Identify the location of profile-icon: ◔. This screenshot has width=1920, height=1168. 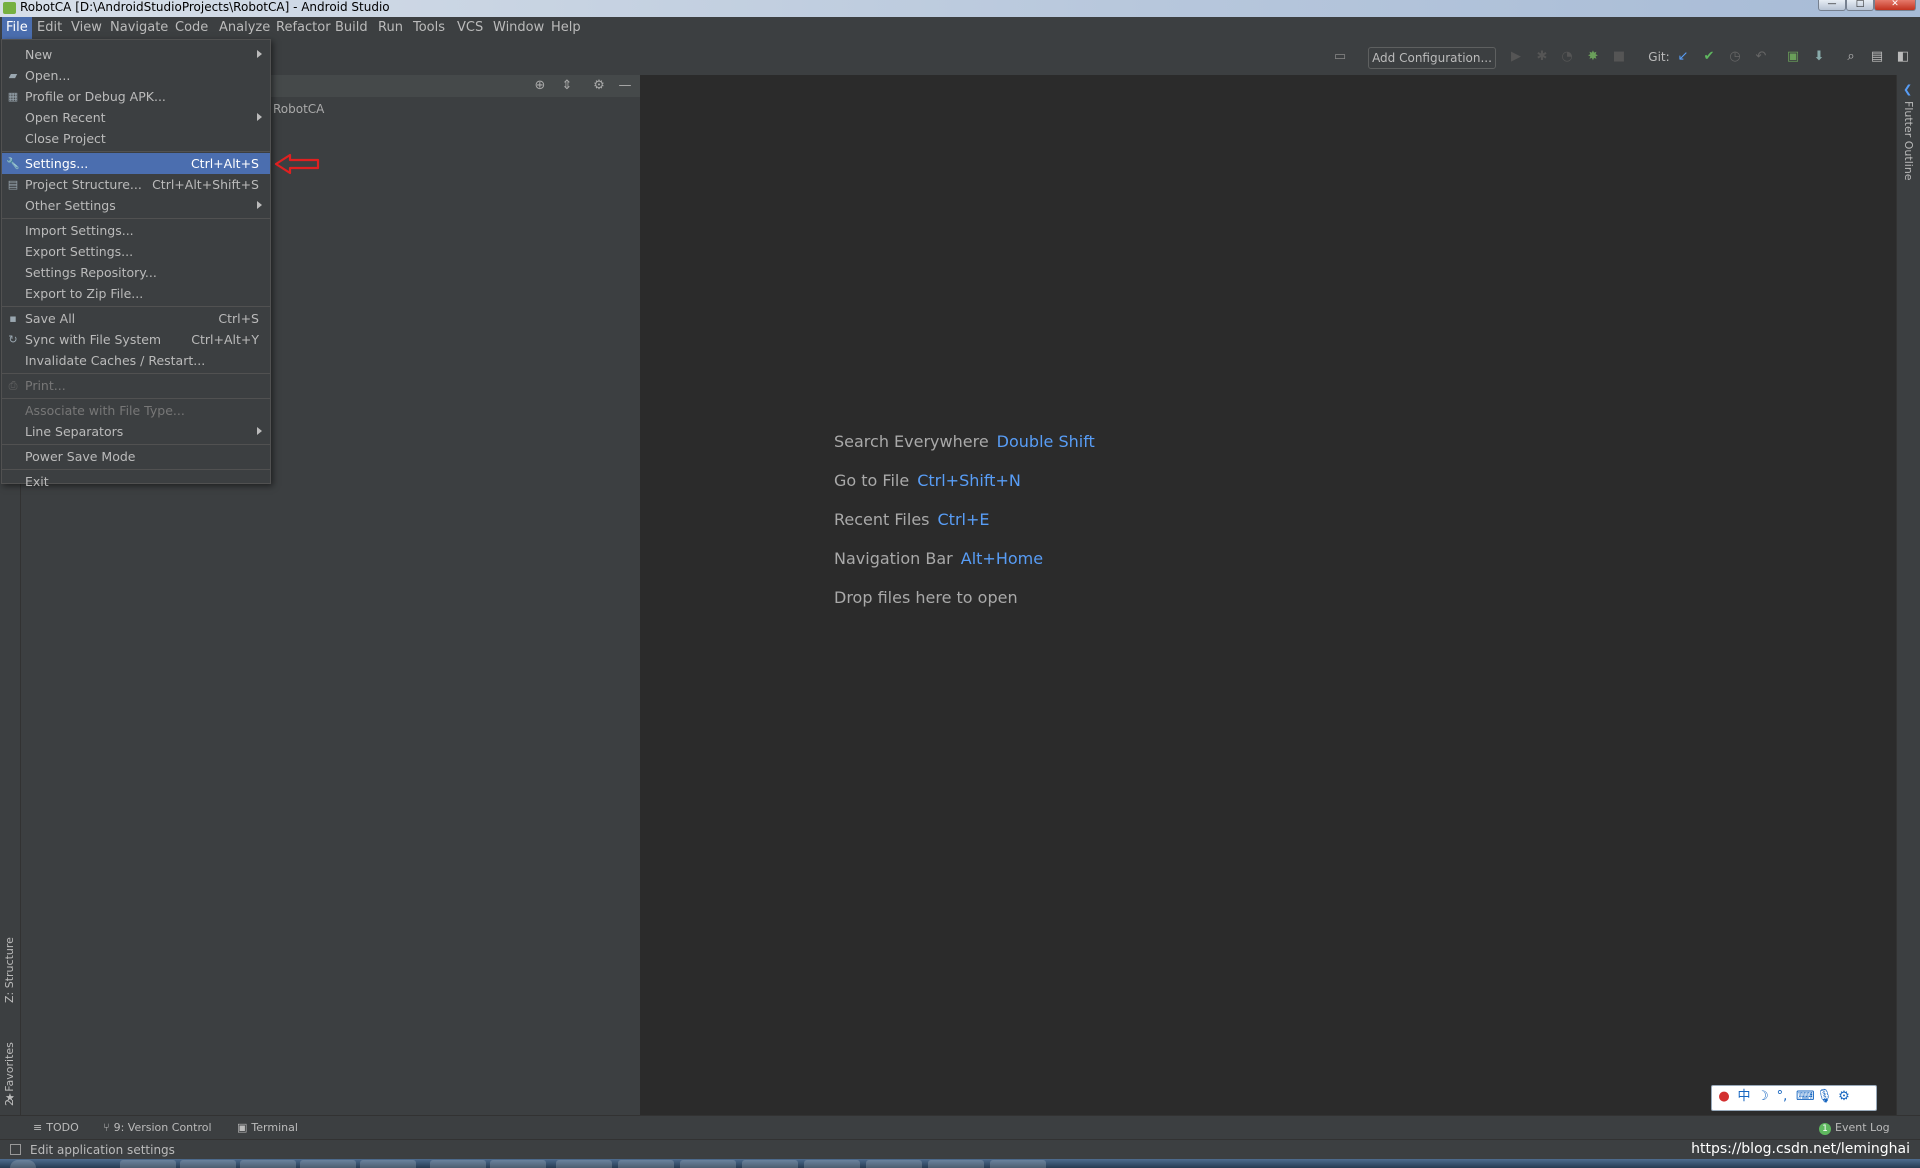
(1567, 57).